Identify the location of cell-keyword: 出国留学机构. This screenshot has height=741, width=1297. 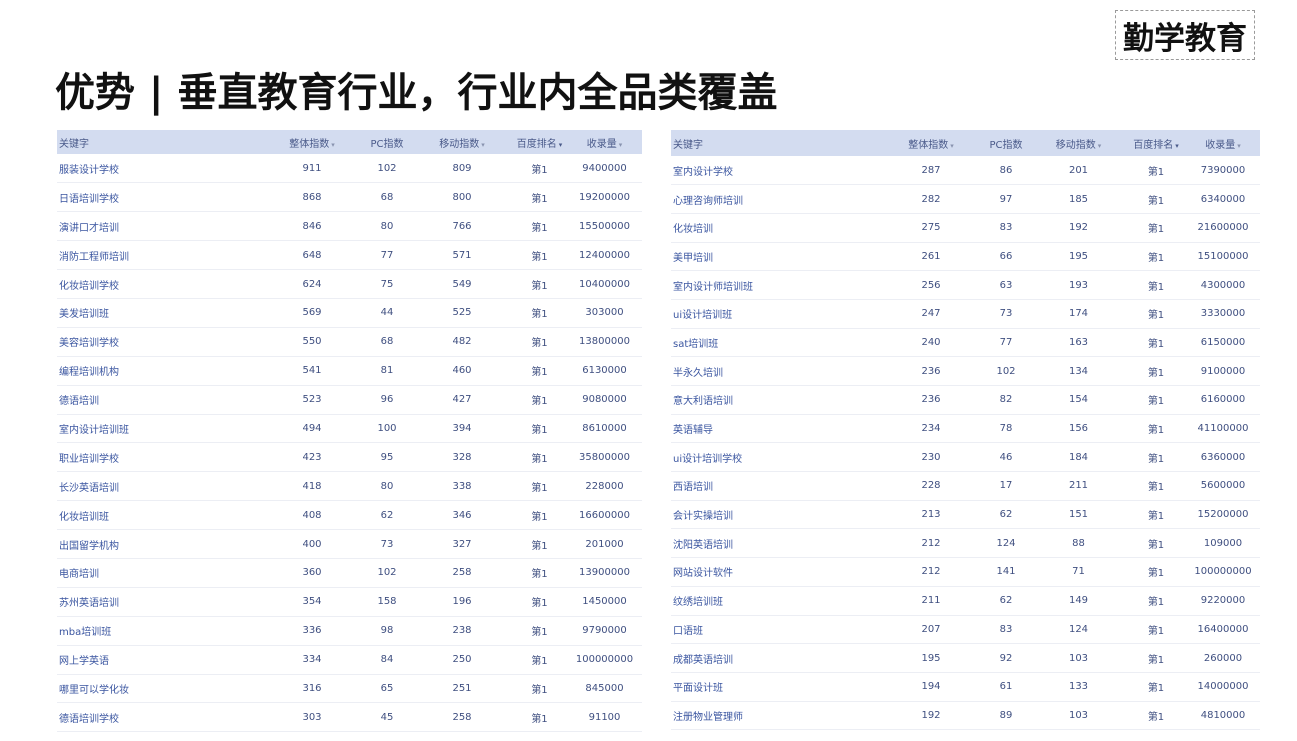
(159, 544).